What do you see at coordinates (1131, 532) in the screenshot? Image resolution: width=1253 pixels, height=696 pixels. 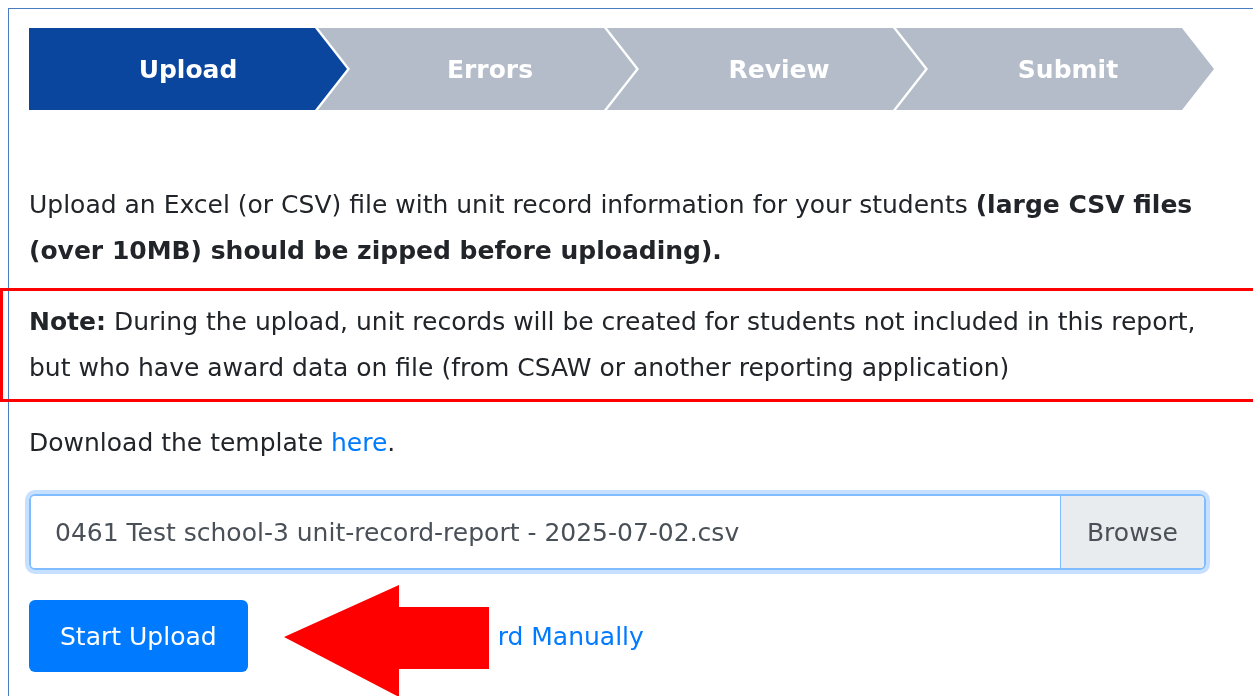 I see `browse-button: Browse` at bounding box center [1131, 532].